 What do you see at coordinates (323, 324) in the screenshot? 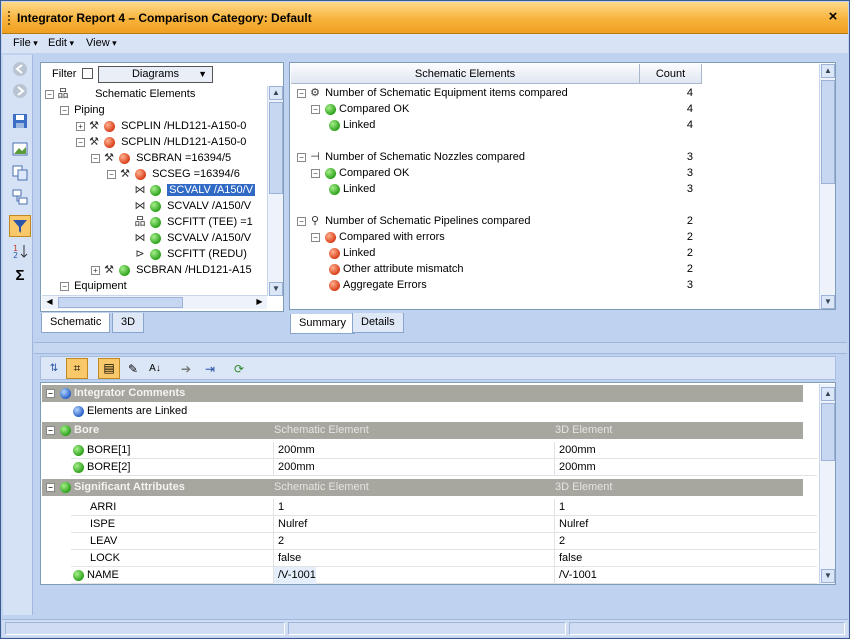
I see `tab-summary: Summary` at bounding box center [323, 324].